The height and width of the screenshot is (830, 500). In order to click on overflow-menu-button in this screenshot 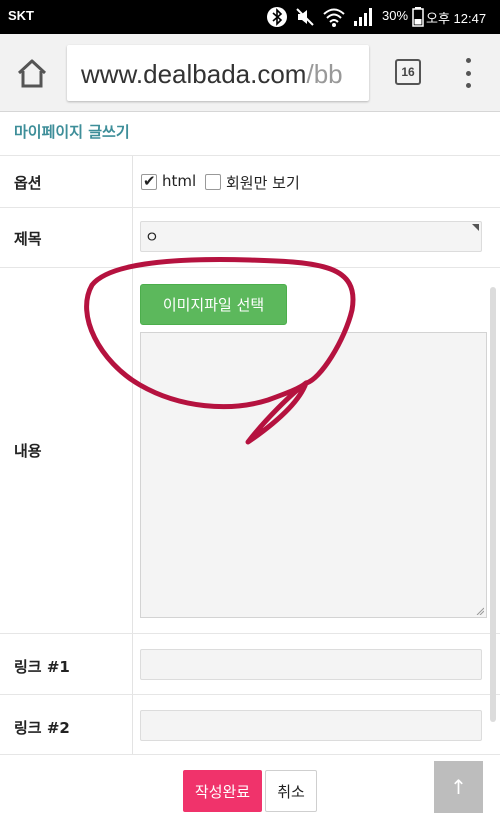, I will do `click(468, 73)`.